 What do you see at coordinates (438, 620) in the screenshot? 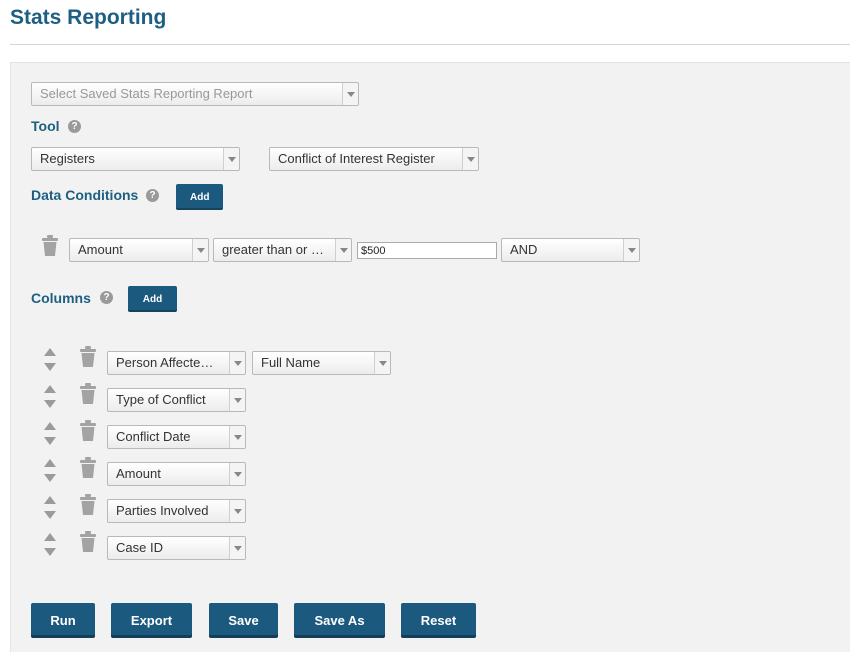
I see `reset-button: Reset` at bounding box center [438, 620].